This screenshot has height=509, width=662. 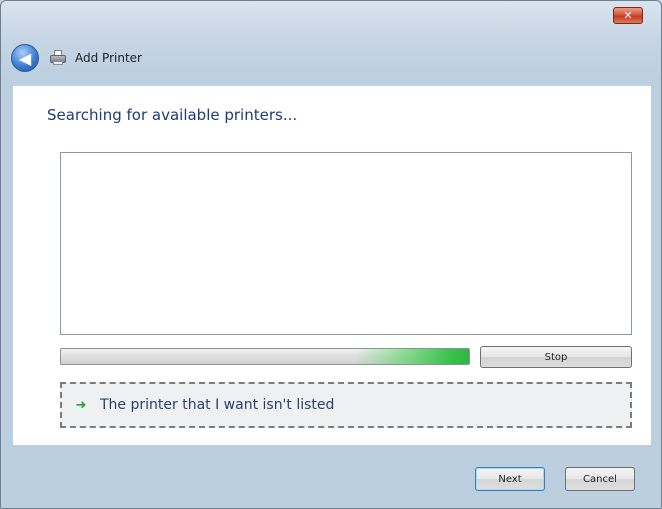 I want to click on progress-indicator, so click(x=411, y=356).